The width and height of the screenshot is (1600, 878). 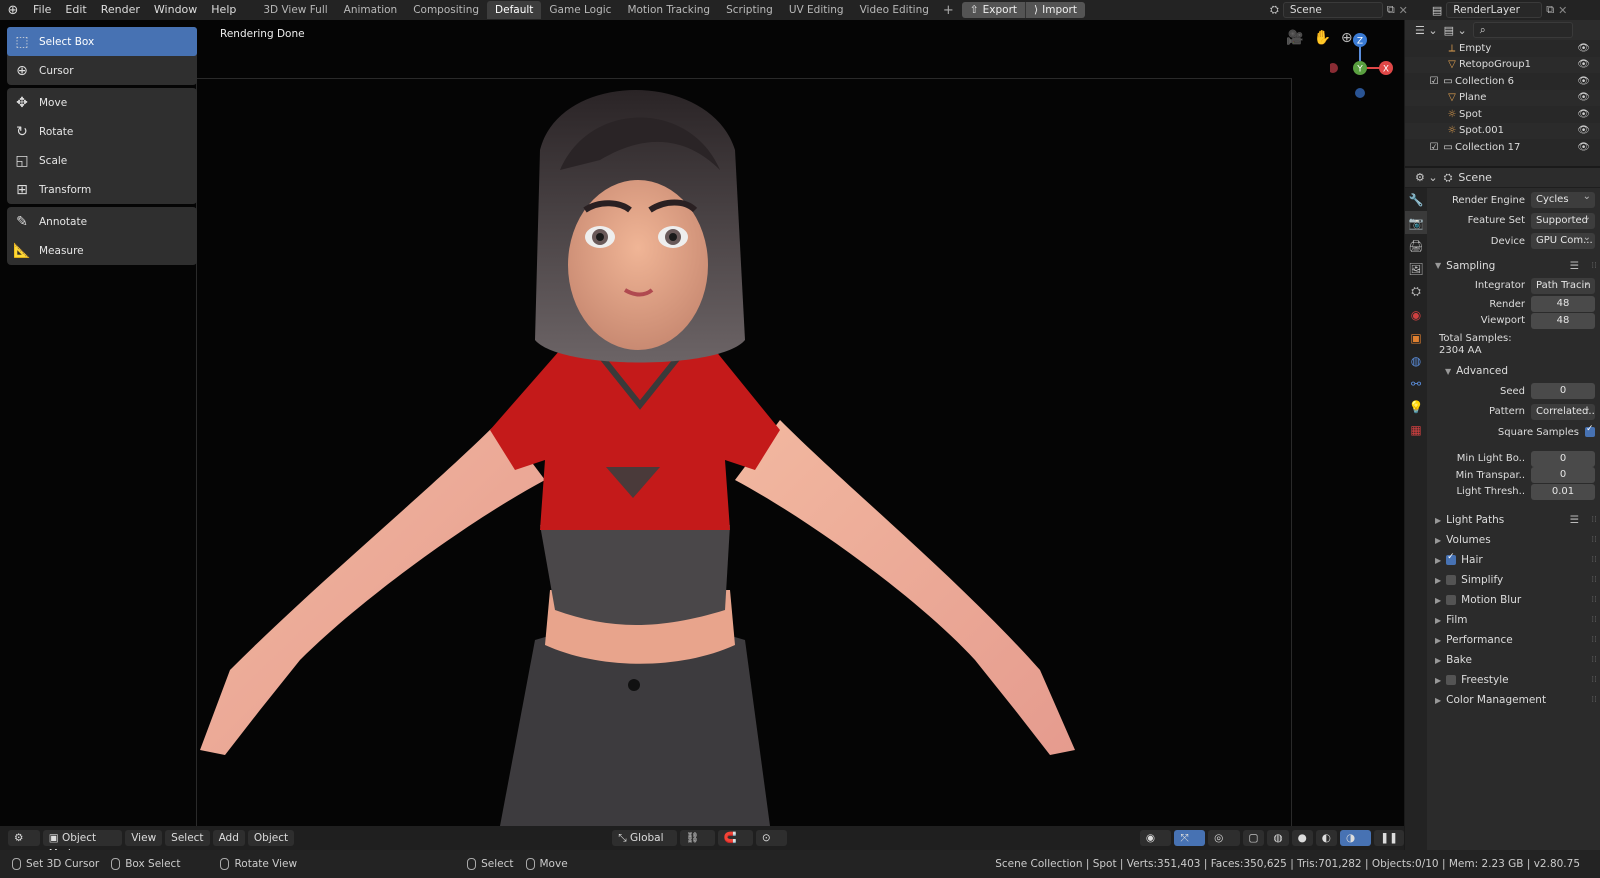 I want to click on hair-checkbox, so click(x=1451, y=558).